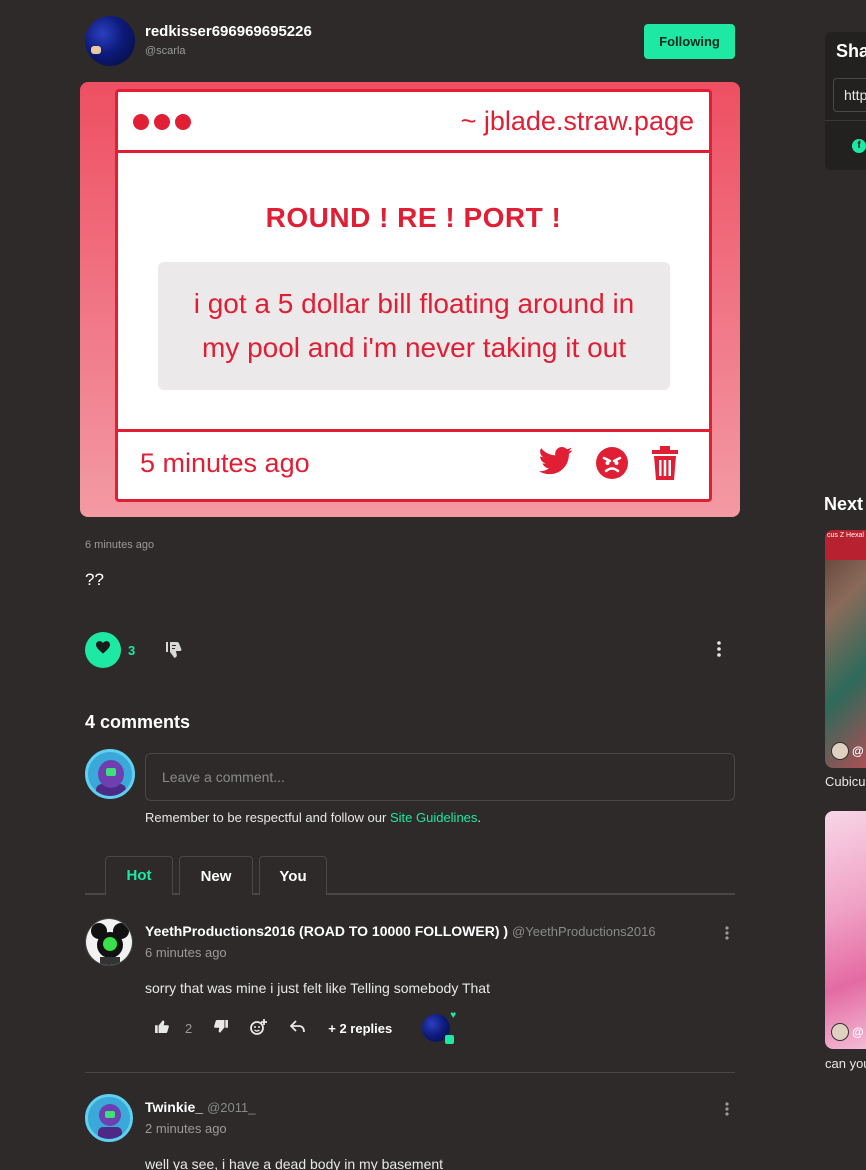 The width and height of the screenshot is (866, 1170). Describe the element at coordinates (413, 217) in the screenshot. I see `card-title: ROUND ! RE ! PORT !` at that location.